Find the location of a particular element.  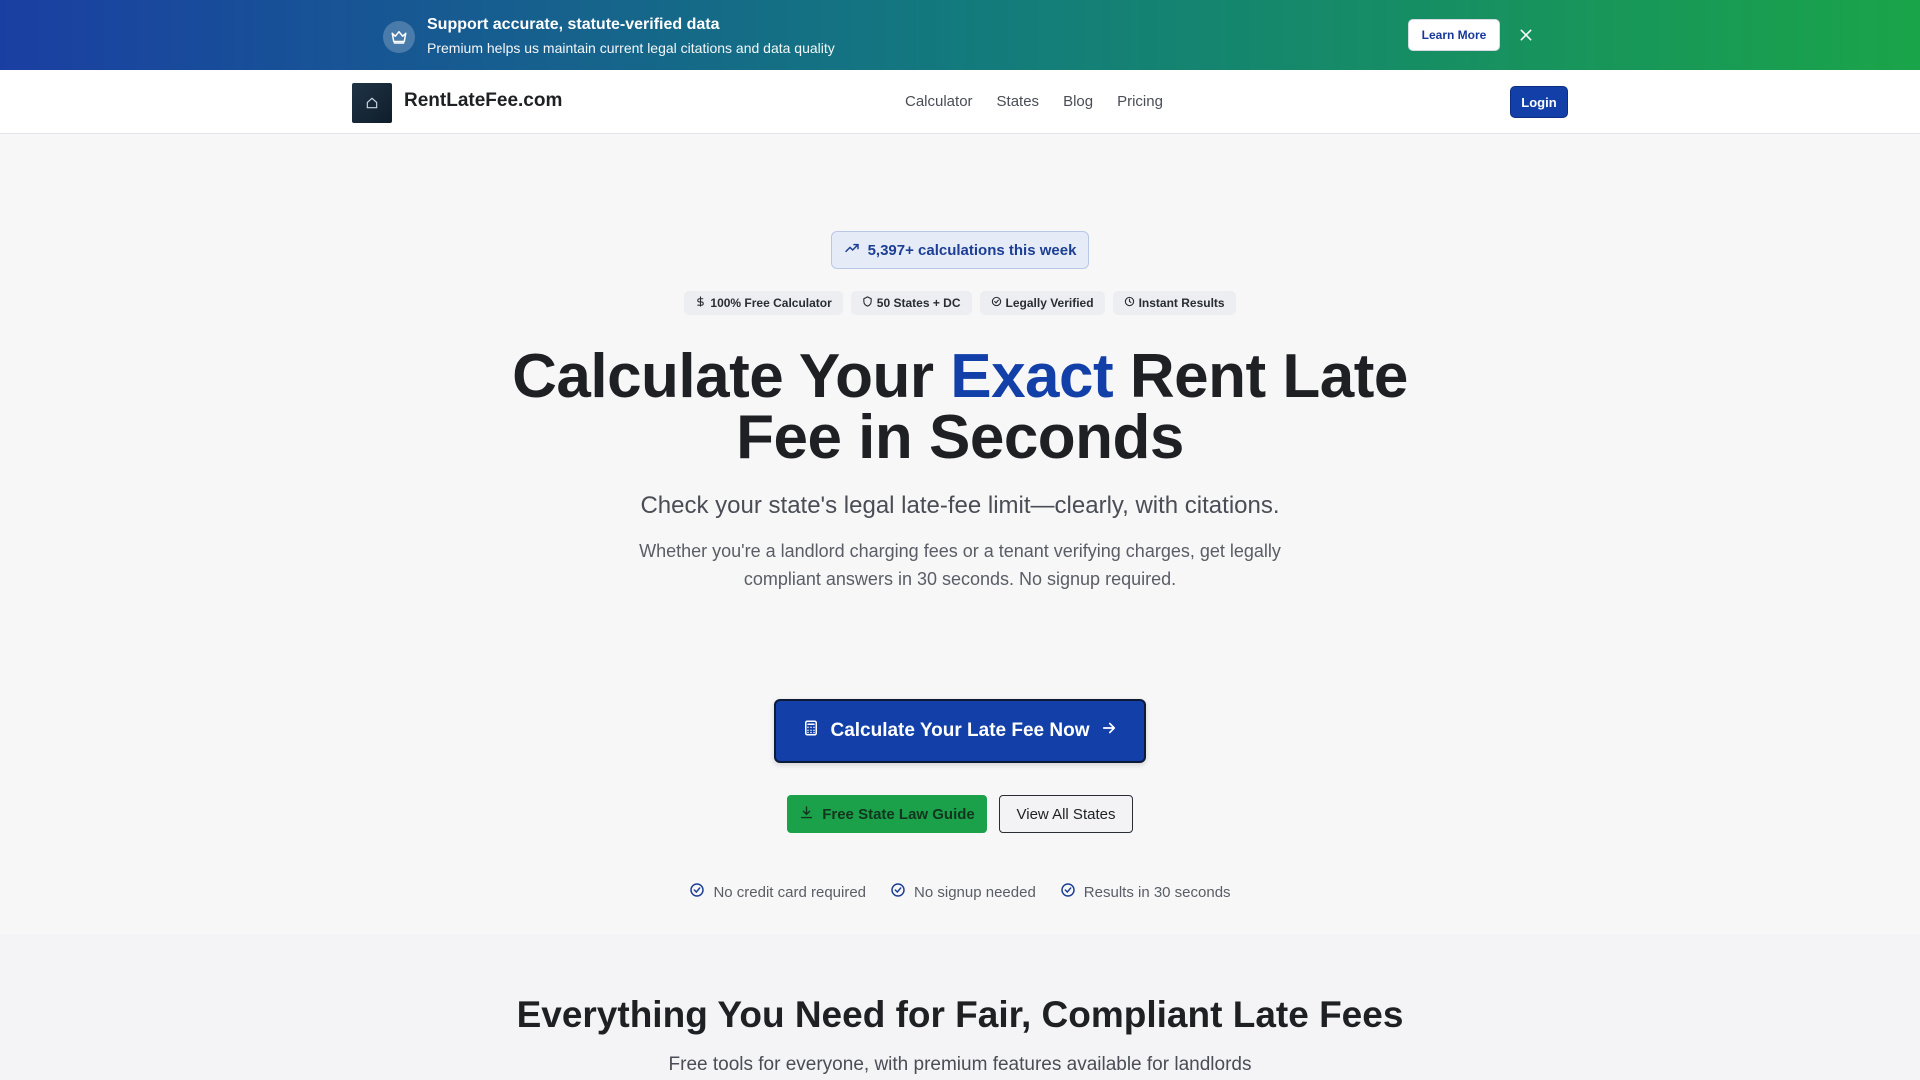

secondary-ctas: Free State Law Guide View All States is located at coordinates (960, 814).